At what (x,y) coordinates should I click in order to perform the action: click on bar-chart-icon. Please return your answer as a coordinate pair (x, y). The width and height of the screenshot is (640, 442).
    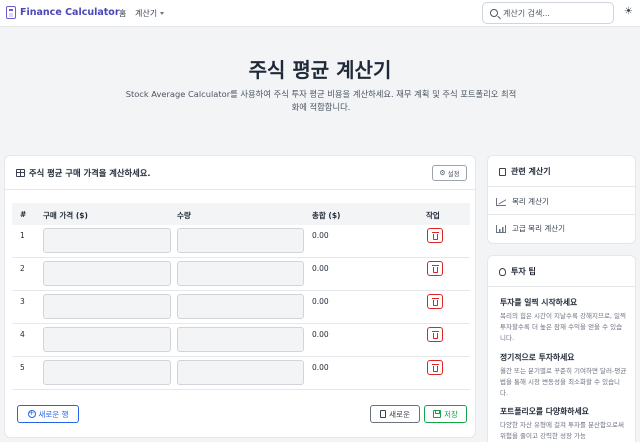
    Looking at the image, I should click on (501, 228).